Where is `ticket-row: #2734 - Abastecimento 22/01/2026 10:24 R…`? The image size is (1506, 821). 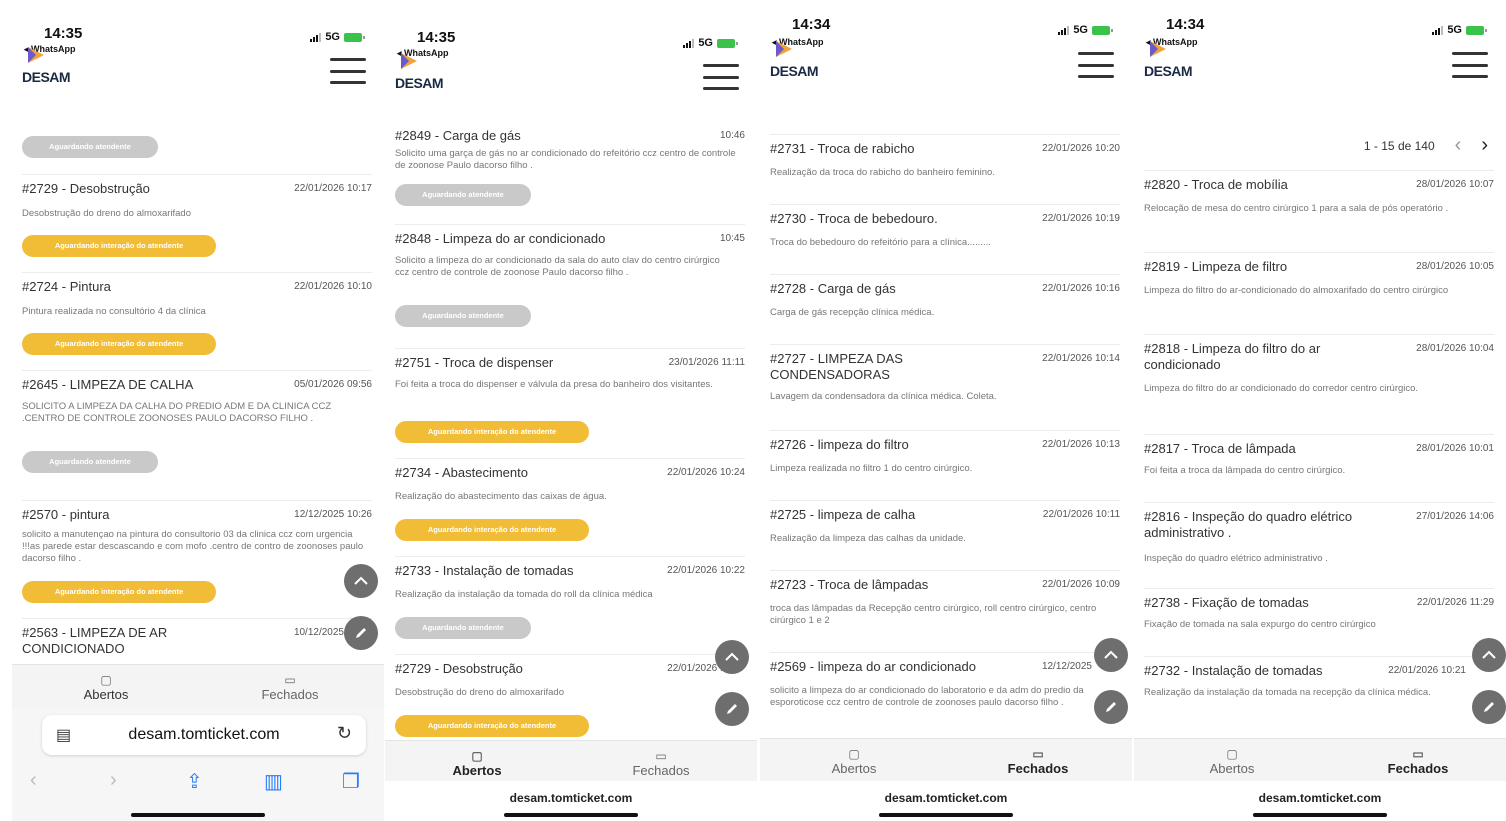
ticket-row: #2734 - Abastecimento 22/01/2026 10:24 R… is located at coordinates (570, 507).